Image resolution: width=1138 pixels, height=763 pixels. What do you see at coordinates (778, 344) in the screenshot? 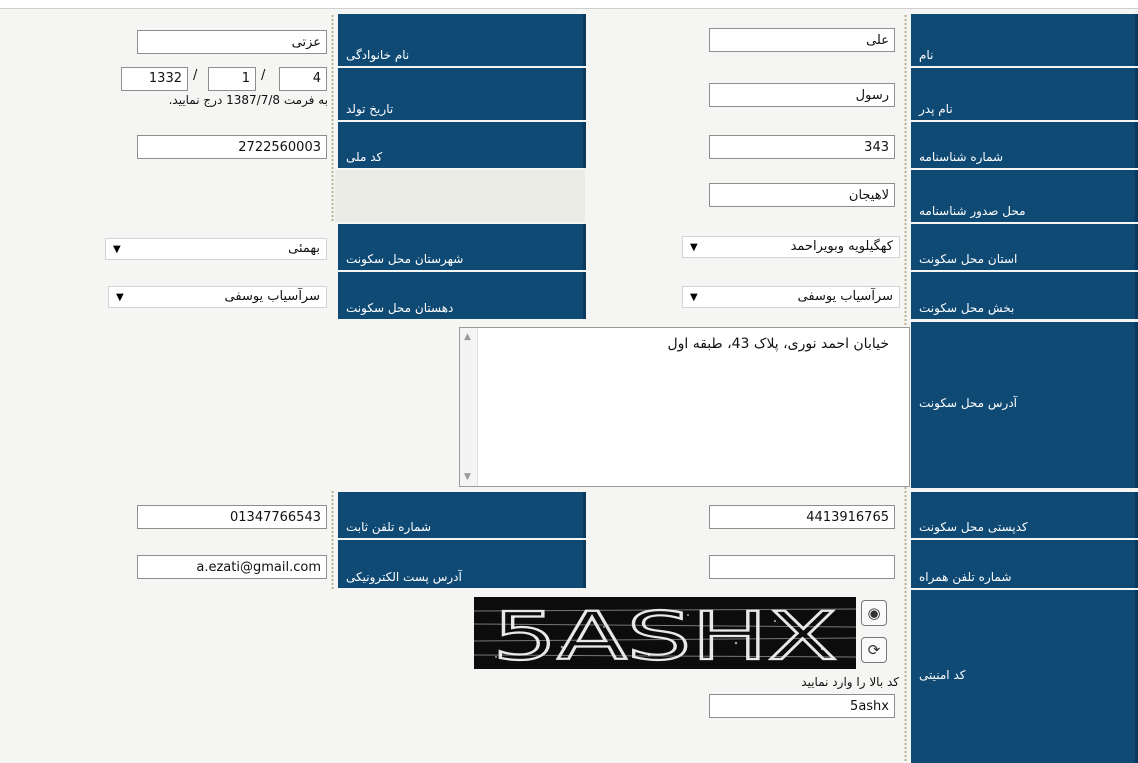
I see `address-text: خیابان احمد نوری، پلاک 43، طبقه اول` at bounding box center [778, 344].